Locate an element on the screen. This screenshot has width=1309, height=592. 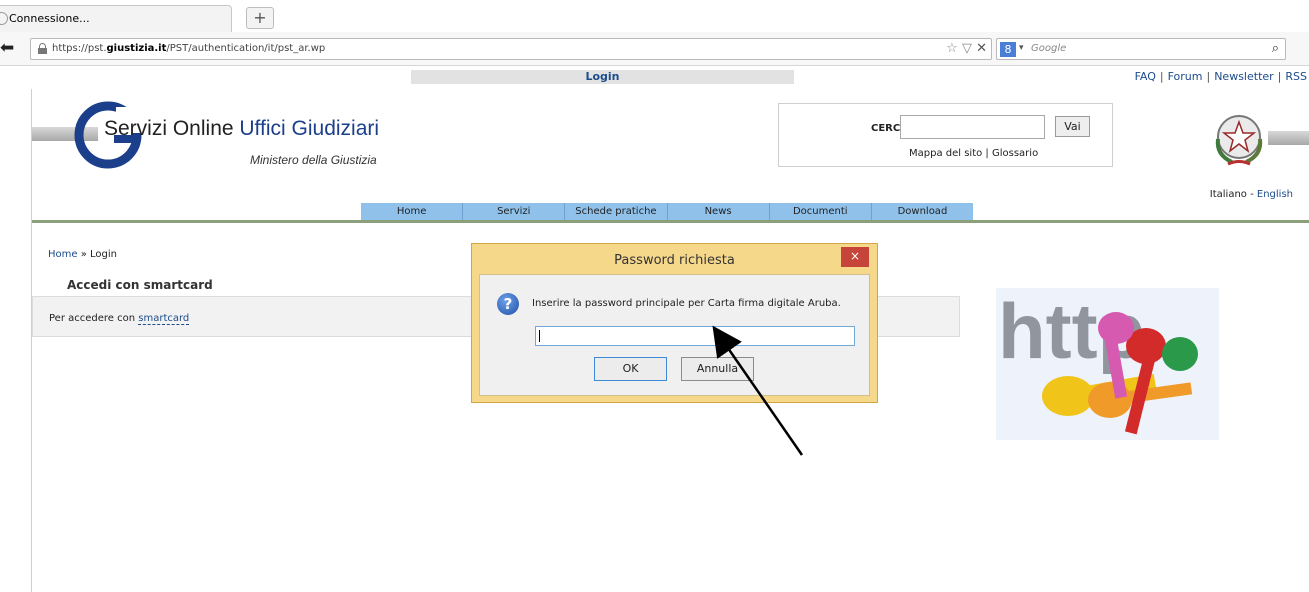
smartcard-text: Per accedere con smartcard is located at coordinates (119, 319).